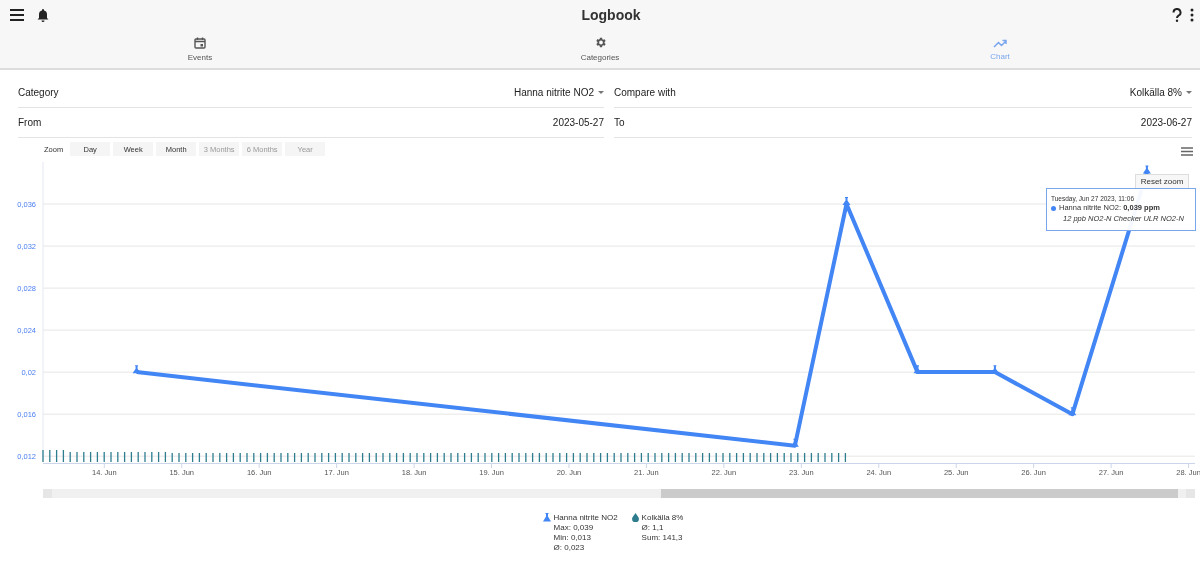 The image size is (1200, 569). What do you see at coordinates (611, 15) in the screenshot?
I see `app-title: Logbook` at bounding box center [611, 15].